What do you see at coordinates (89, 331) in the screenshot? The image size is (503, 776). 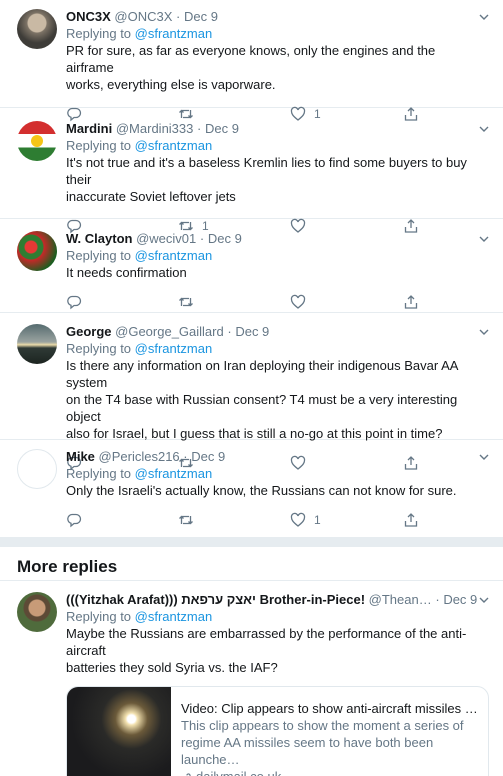 I see `display-name: George` at bounding box center [89, 331].